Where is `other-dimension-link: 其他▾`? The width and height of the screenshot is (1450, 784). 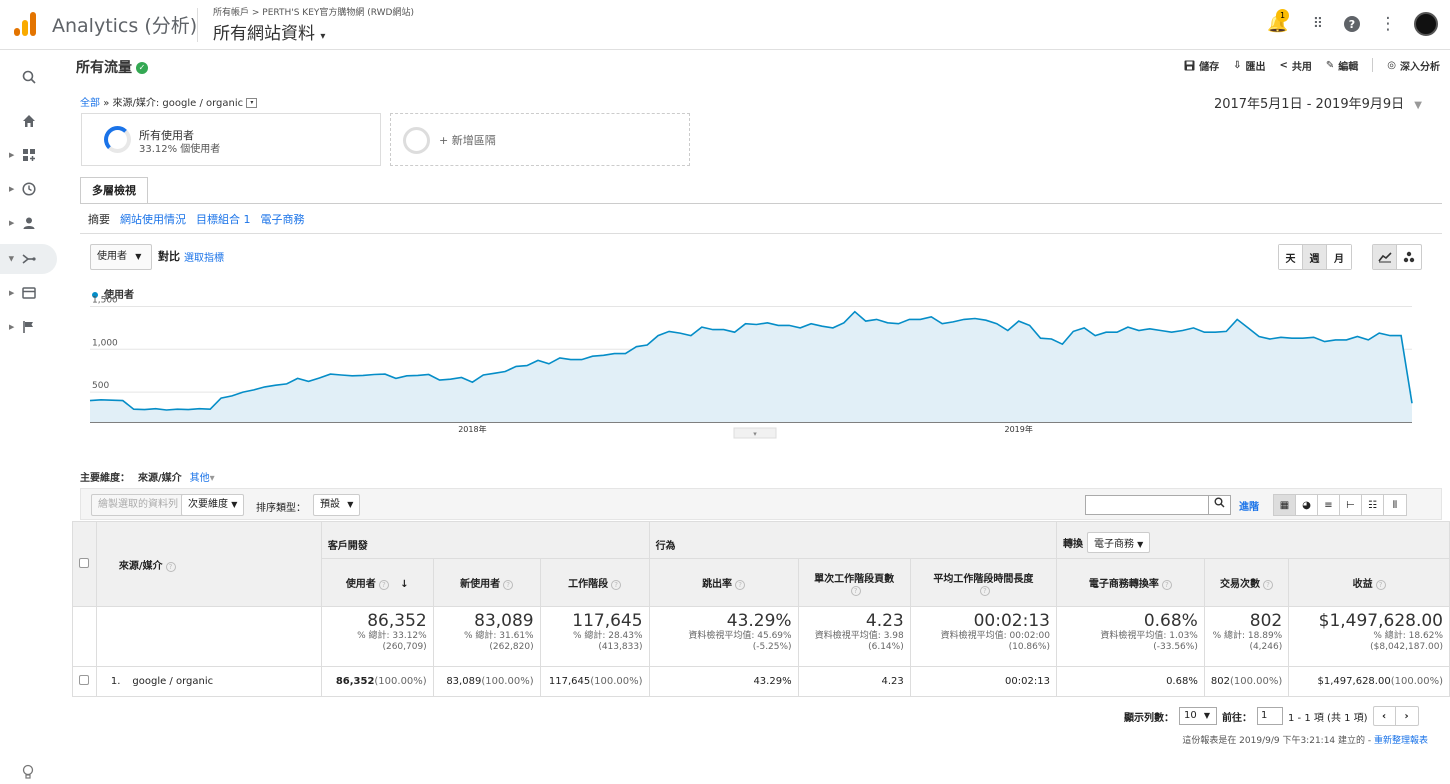 other-dimension-link: 其他▾ is located at coordinates (202, 476).